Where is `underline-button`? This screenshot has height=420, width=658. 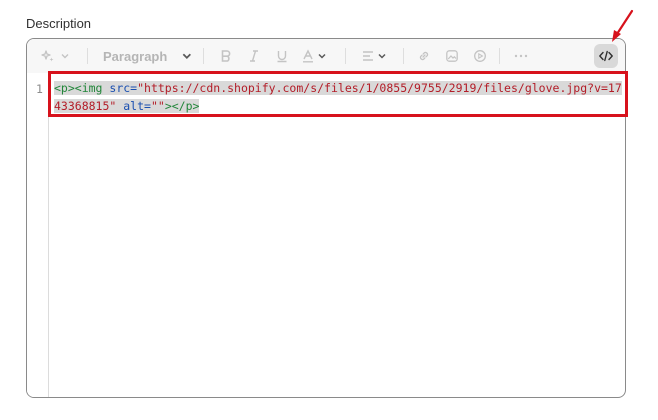 underline-button is located at coordinates (282, 56).